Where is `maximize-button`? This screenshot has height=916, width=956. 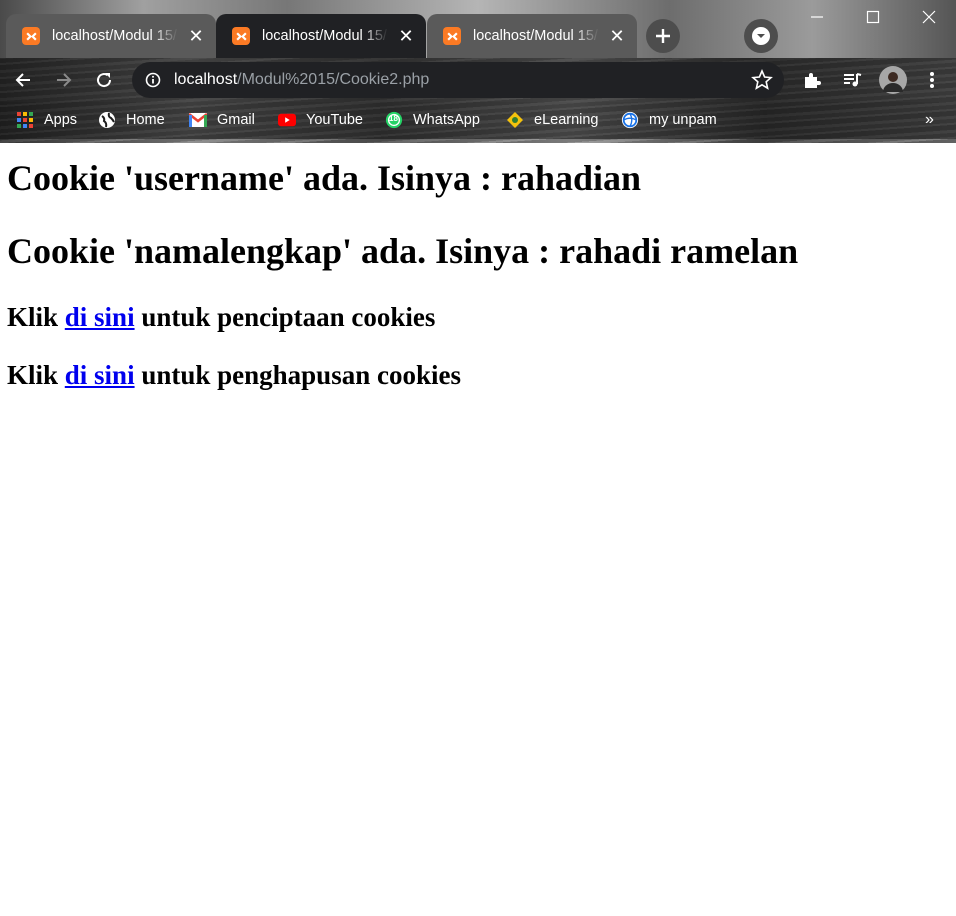 maximize-button is located at coordinates (873, 17).